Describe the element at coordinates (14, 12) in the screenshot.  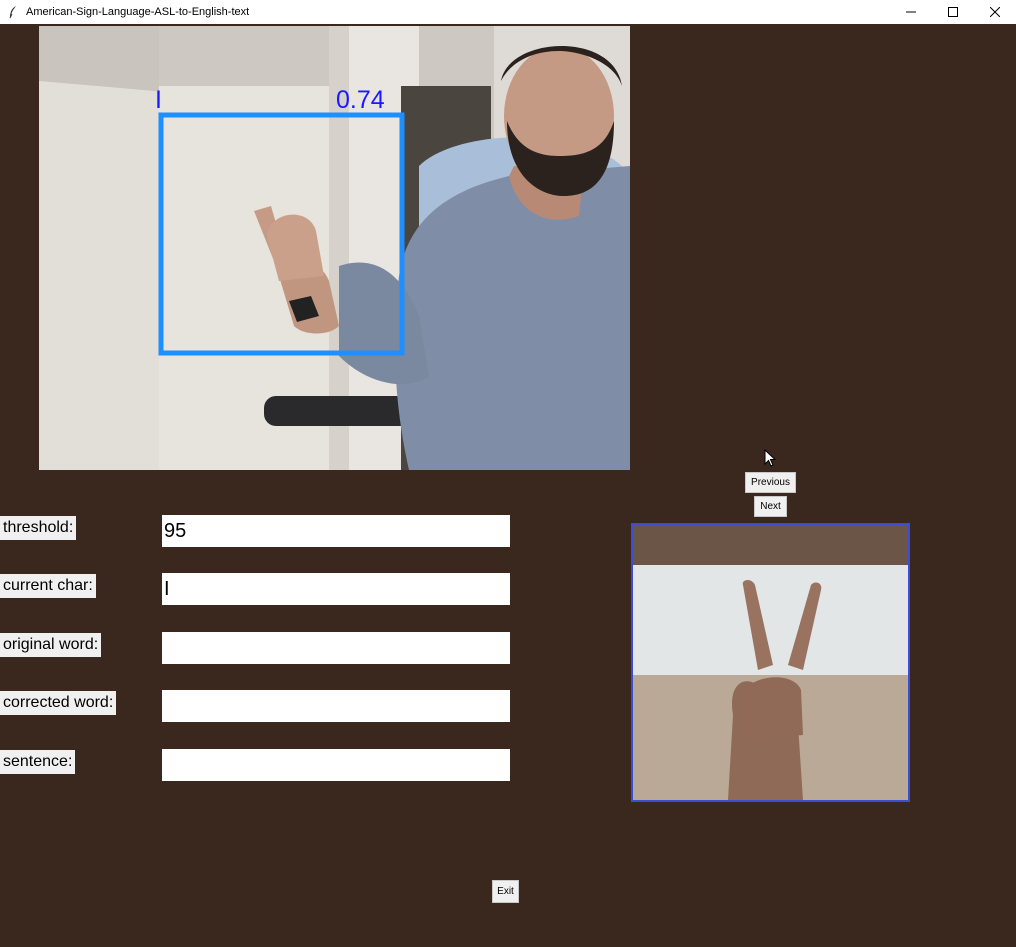
I see `feather-icon` at that location.